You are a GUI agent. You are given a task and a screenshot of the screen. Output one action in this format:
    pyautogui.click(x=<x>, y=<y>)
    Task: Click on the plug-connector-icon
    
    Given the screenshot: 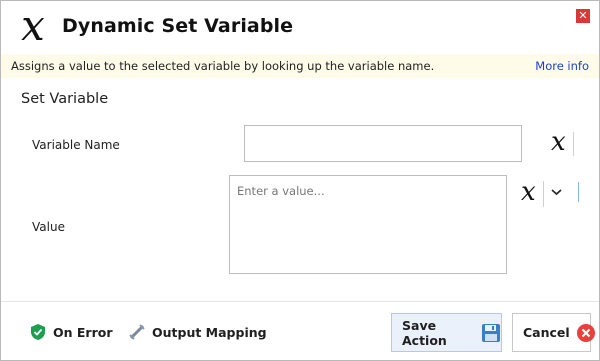 What is the action you would take?
    pyautogui.click(x=137, y=332)
    